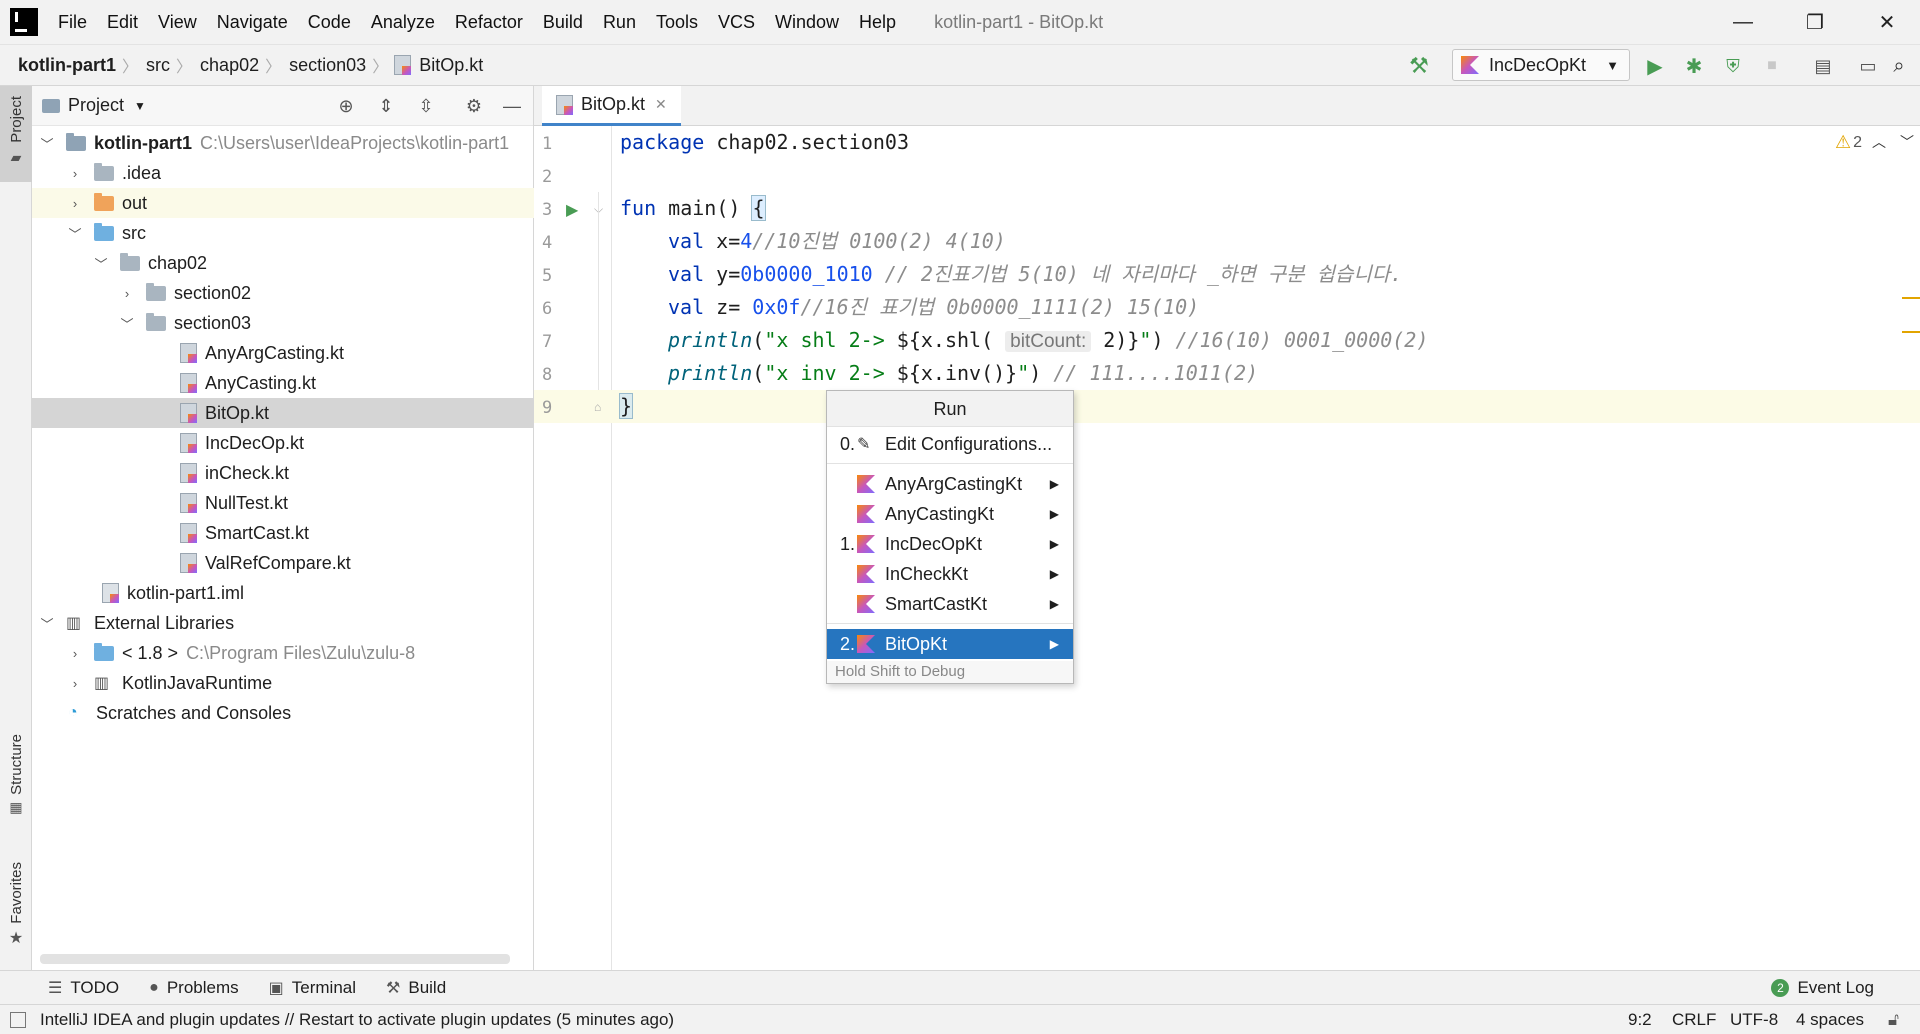  Describe the element at coordinates (252, 22) in the screenshot. I see `menu-navigate: Navigate` at that location.